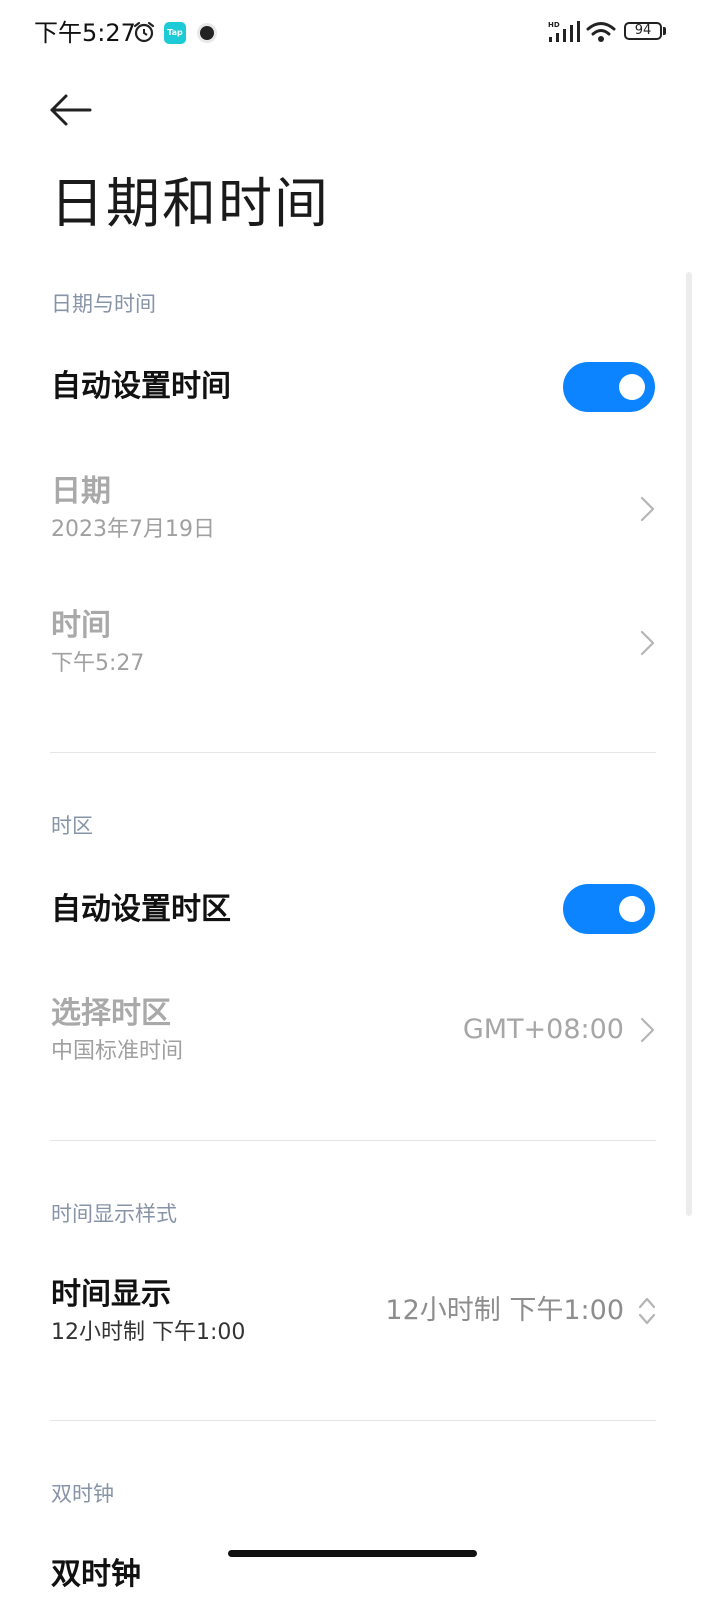 Image resolution: width=720 pixels, height=1600 pixels. What do you see at coordinates (340, 1034) in the screenshot?
I see `select-zone-row` at bounding box center [340, 1034].